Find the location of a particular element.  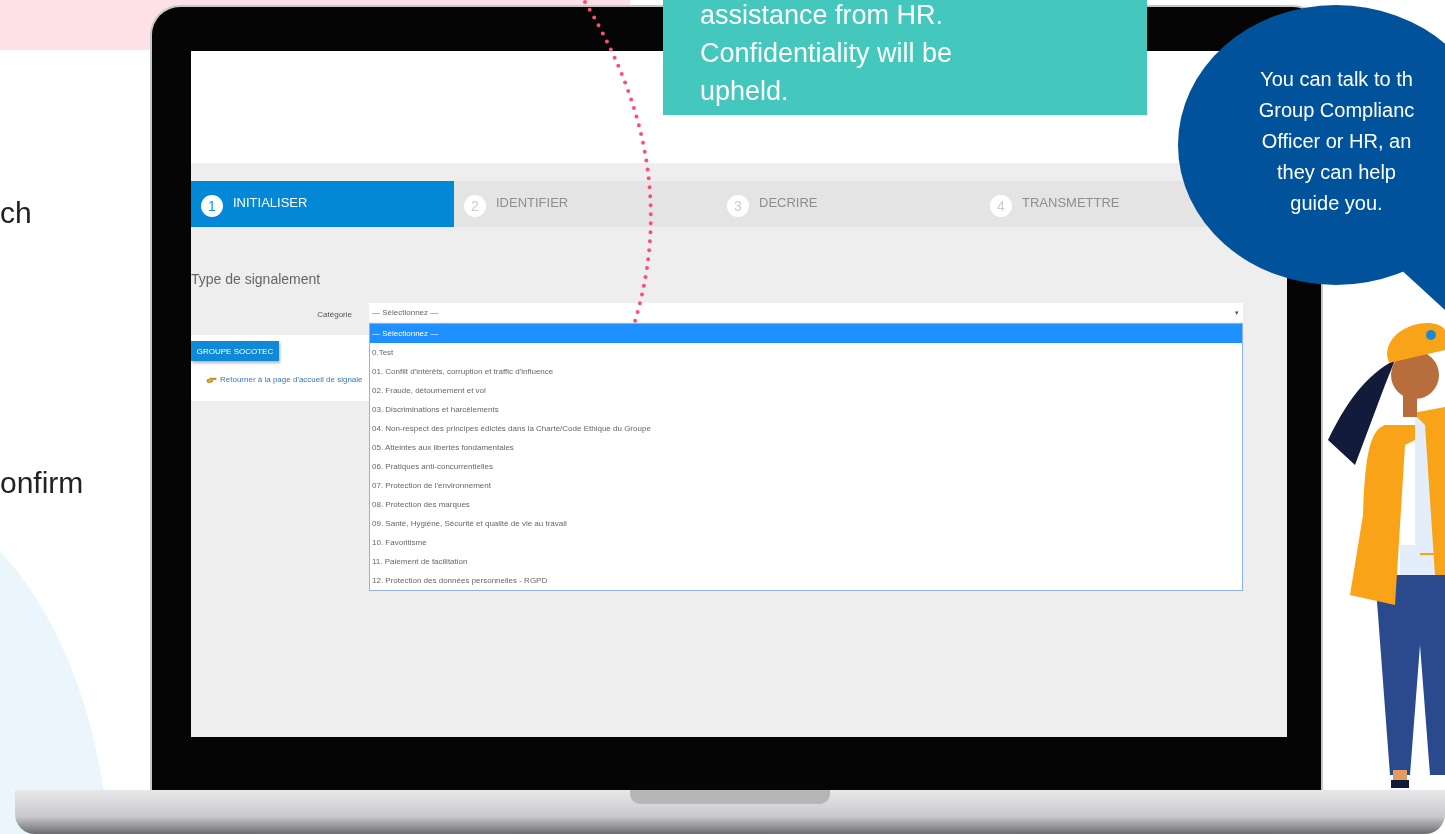

dropdown-option: 10. Favoritisme is located at coordinates (806, 542).